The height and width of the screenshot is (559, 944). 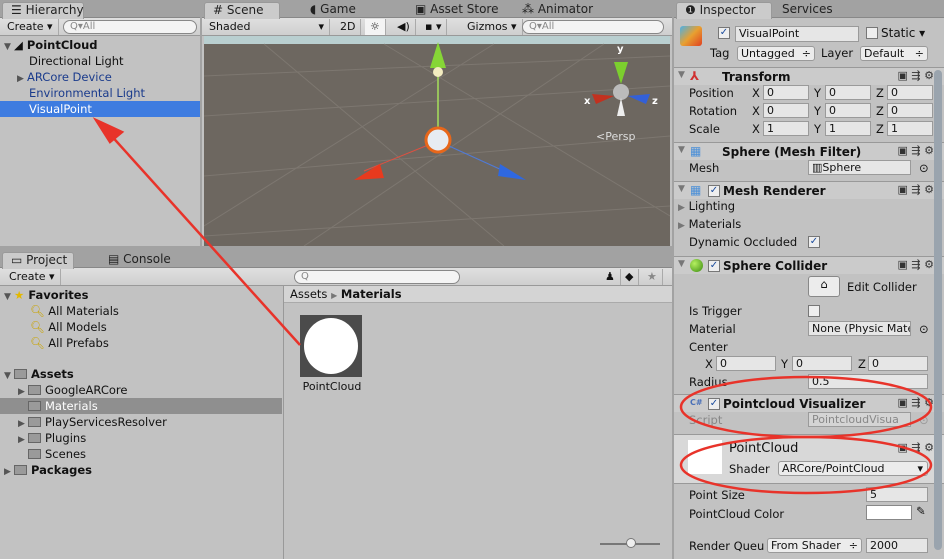 I want to click on eyedropper-icon: ✎, so click(x=921, y=511).